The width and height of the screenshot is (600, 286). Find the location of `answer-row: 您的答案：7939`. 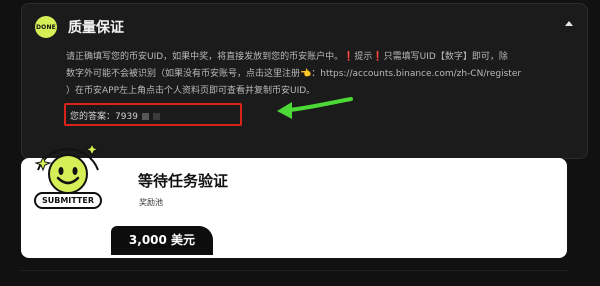

answer-row: 您的答案：7939 is located at coordinates (115, 115).